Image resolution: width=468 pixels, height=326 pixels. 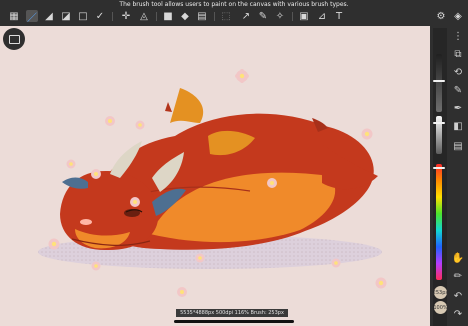 I want to click on right-sidebar: 253 px 100% ⋮ ⧉ ⟲ ✎ ✒ ◧ ▤ ✋ ✏ ↶ ↷, so click(x=449, y=176).